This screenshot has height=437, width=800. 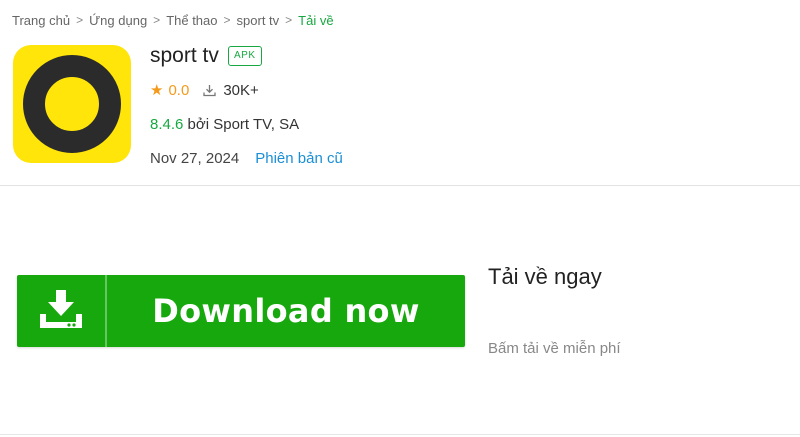 I want to click on download-device-icon, so click(x=61, y=311).